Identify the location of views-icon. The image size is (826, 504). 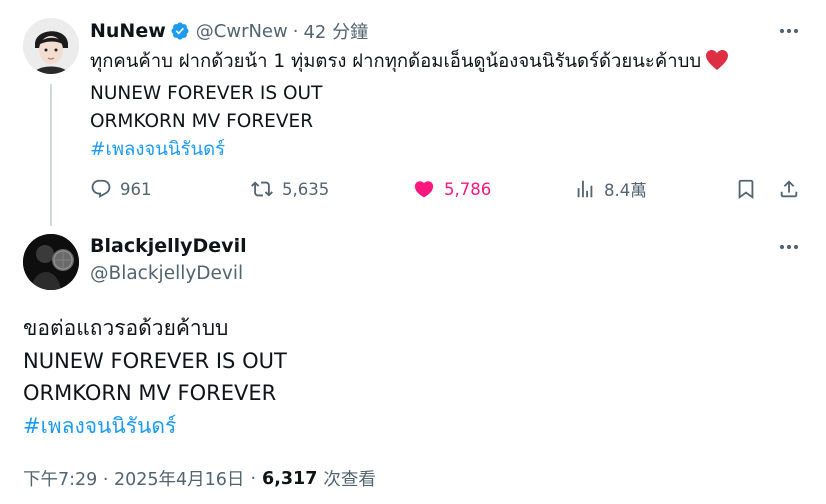
(585, 189).